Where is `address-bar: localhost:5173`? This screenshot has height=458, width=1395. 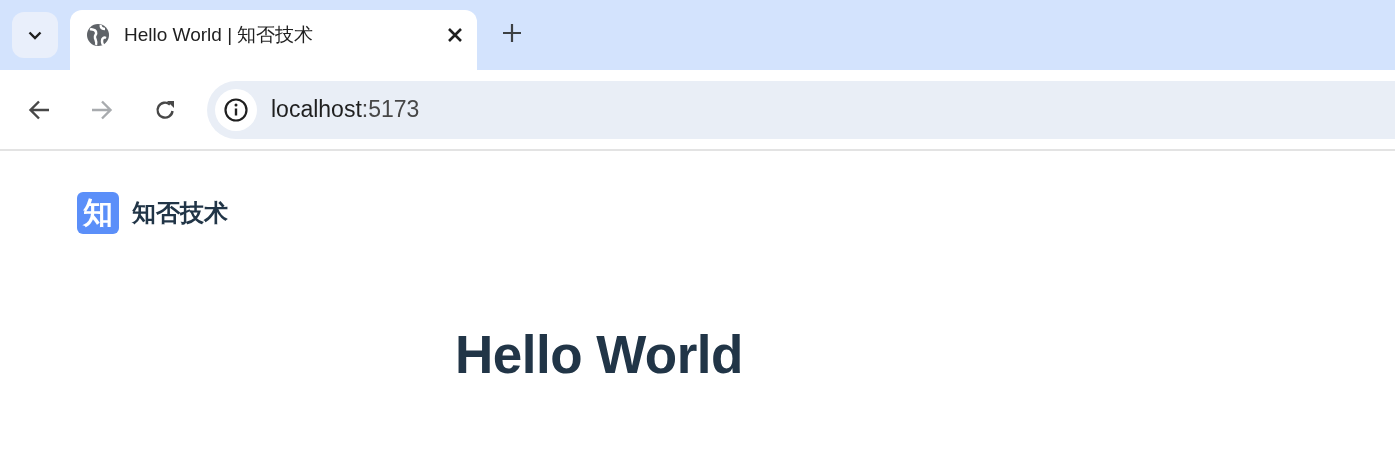 address-bar: localhost:5173 is located at coordinates (801, 109).